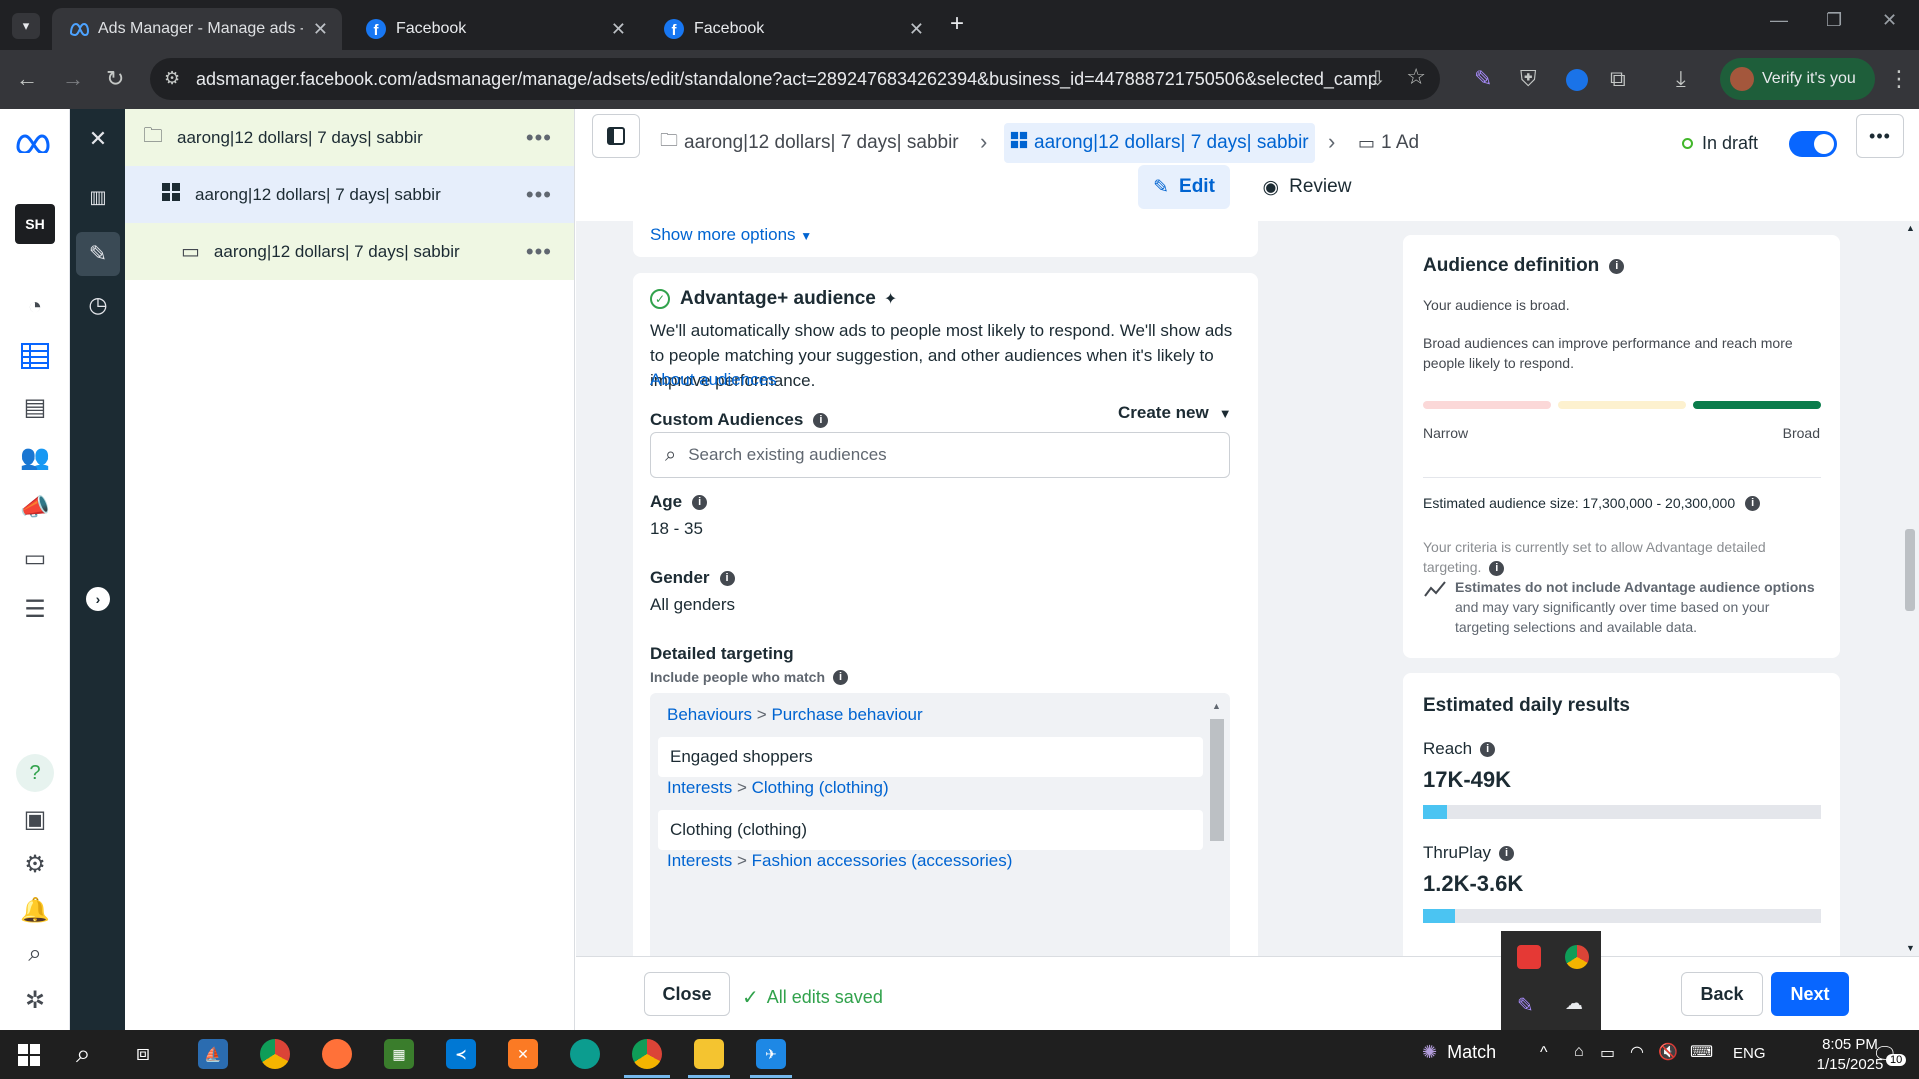 The height and width of the screenshot is (1079, 1919). Describe the element at coordinates (930, 757) in the screenshot. I see `targeting-item: Engaged shoppers` at that location.